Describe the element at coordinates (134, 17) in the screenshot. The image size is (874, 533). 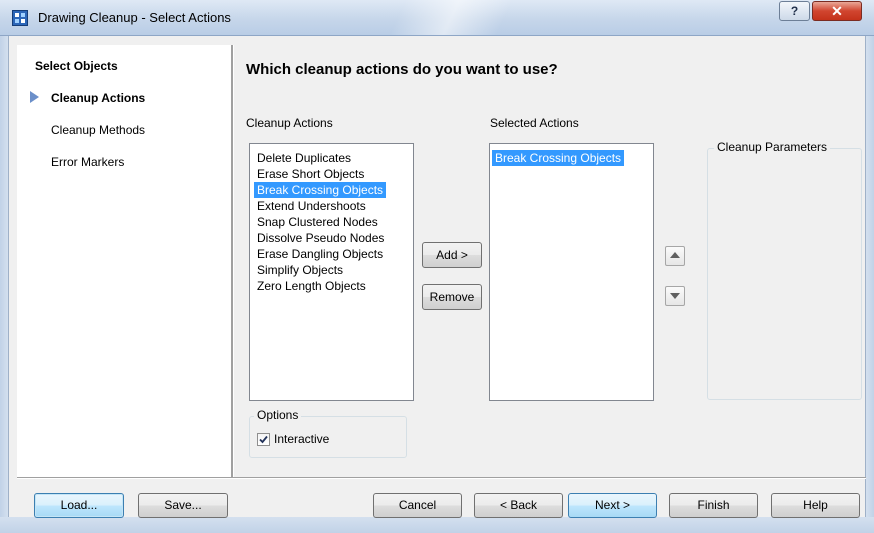
I see `window-title: Drawing Cleanup - Select Actions` at that location.